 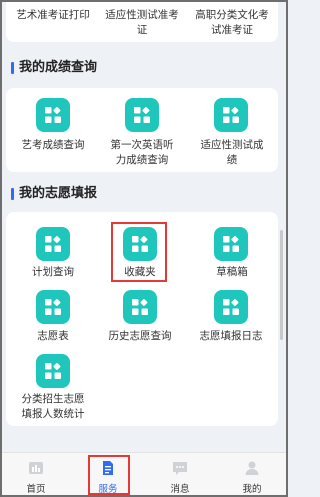 What do you see at coordinates (252, 468) in the screenshot?
I see `user-icon` at bounding box center [252, 468].